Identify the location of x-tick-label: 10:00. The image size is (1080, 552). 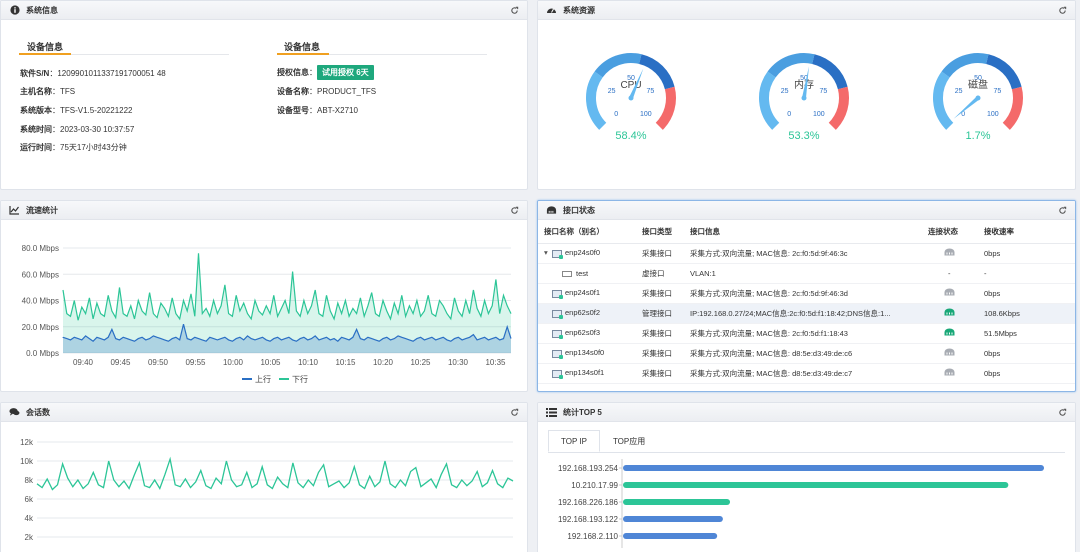
(233, 362).